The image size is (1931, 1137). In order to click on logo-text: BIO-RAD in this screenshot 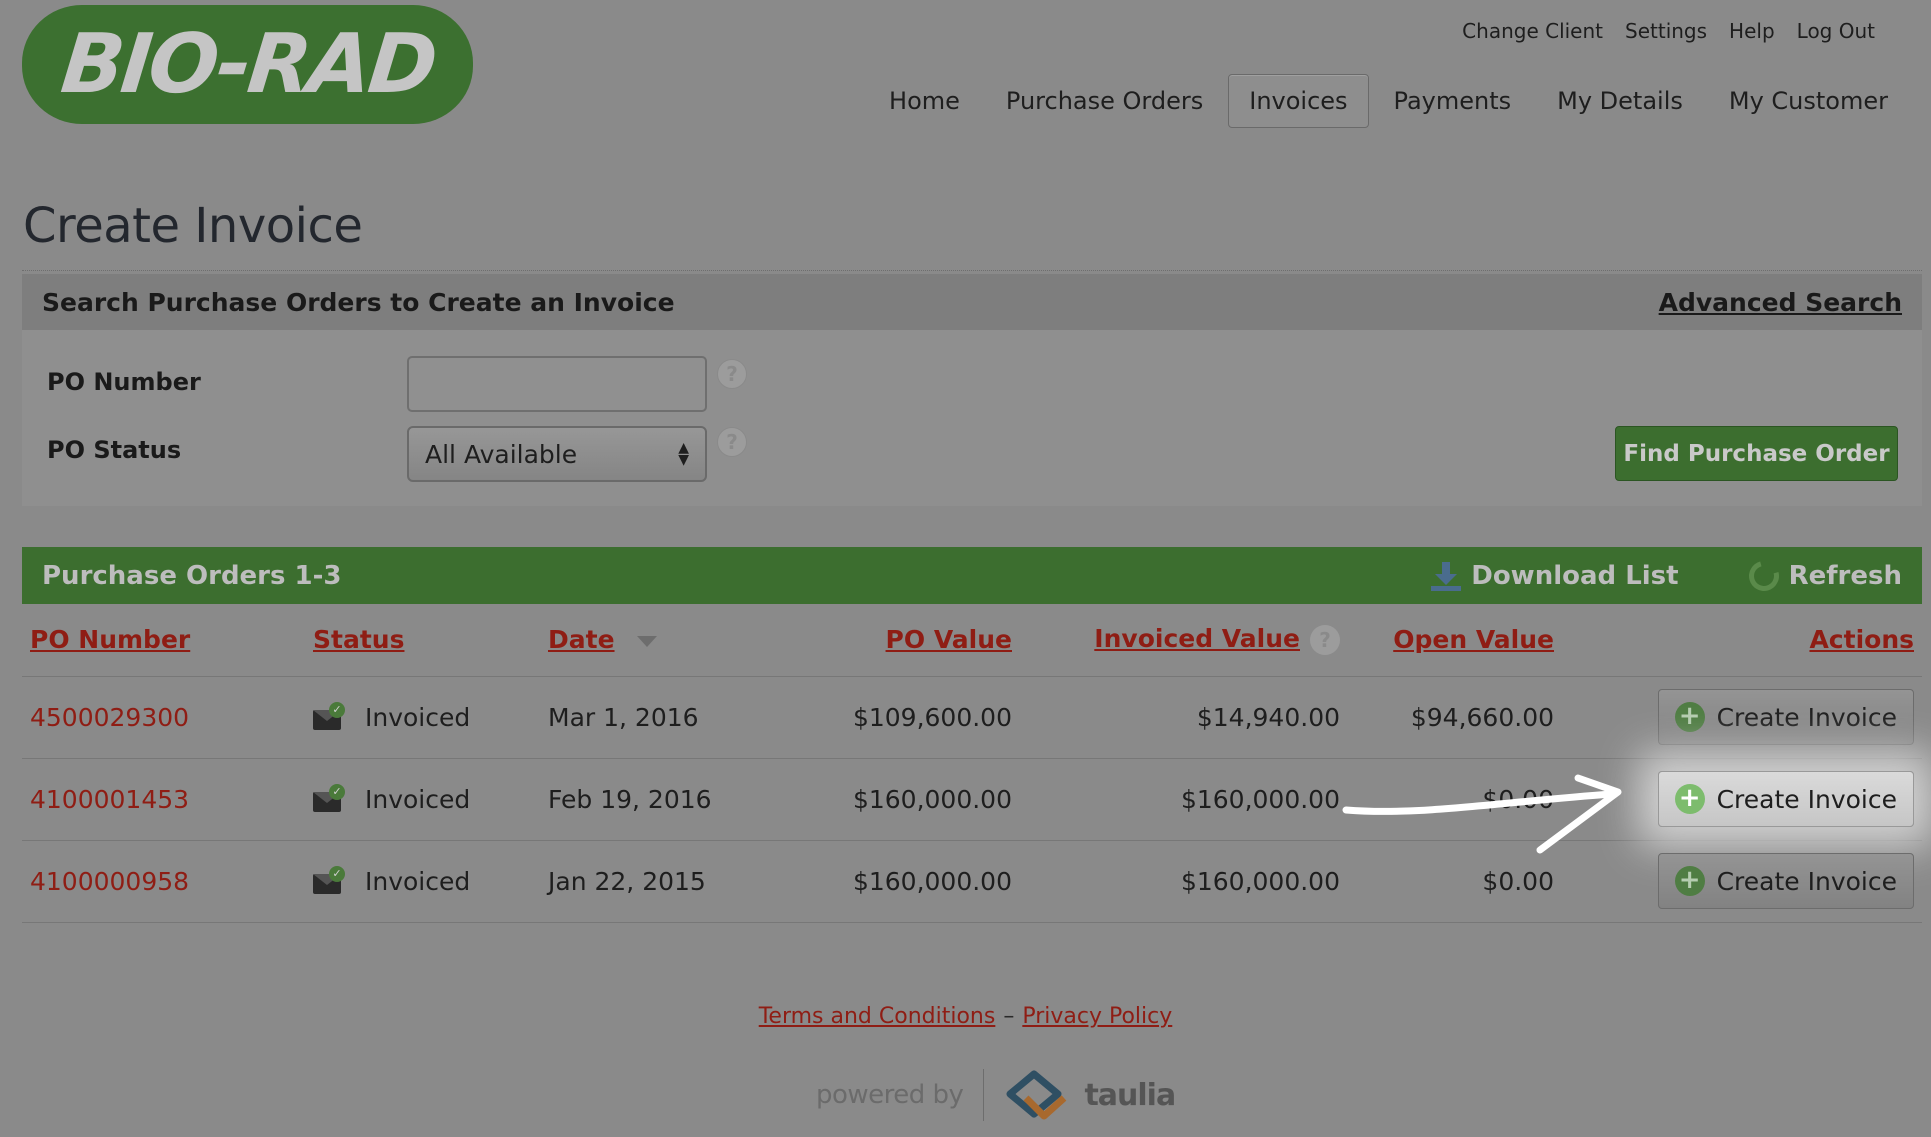, I will do `click(247, 64)`.